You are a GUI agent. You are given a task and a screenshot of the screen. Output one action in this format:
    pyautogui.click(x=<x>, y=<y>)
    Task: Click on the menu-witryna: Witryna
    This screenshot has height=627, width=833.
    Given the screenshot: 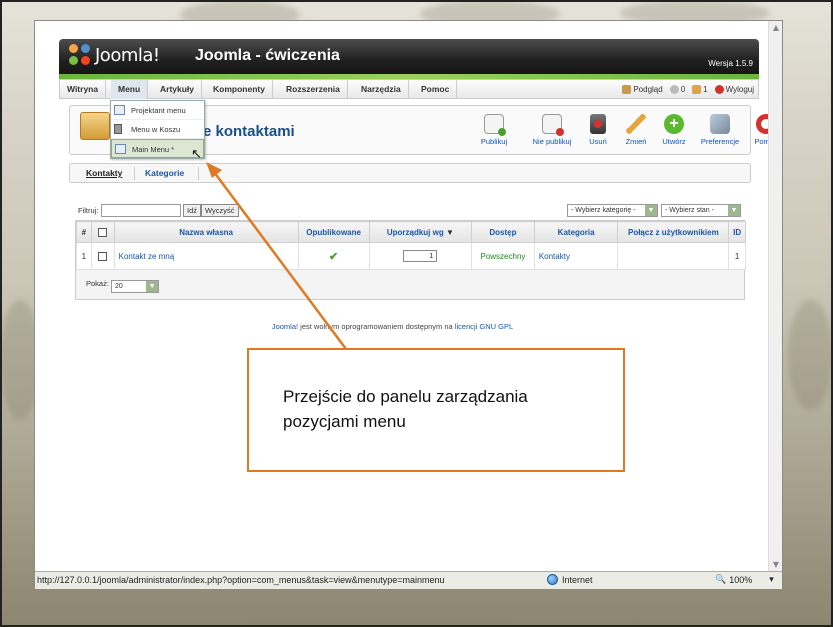 What is the action you would take?
    pyautogui.click(x=83, y=89)
    